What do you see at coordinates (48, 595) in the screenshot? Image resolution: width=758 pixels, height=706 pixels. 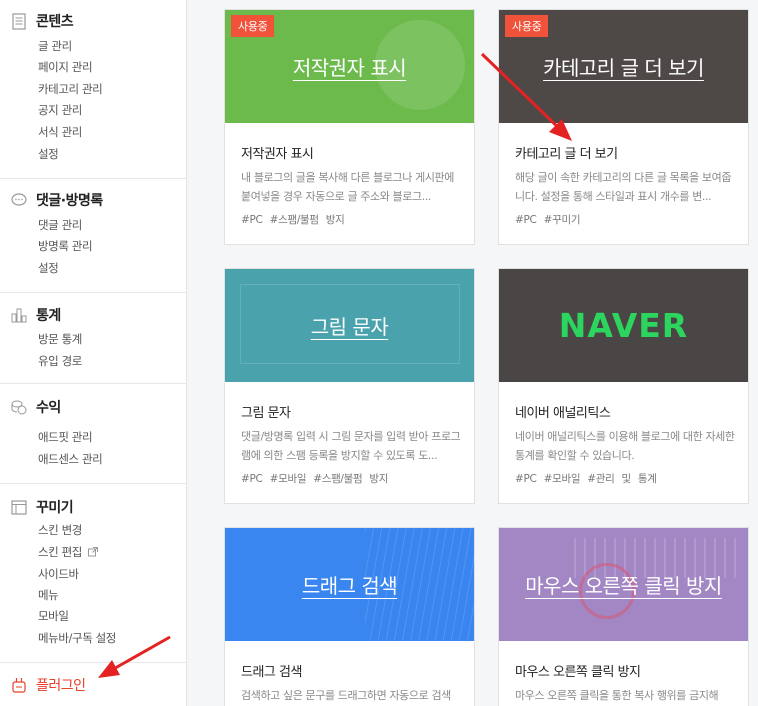 I see `sidebar-item-menu: 메뉴` at bounding box center [48, 595].